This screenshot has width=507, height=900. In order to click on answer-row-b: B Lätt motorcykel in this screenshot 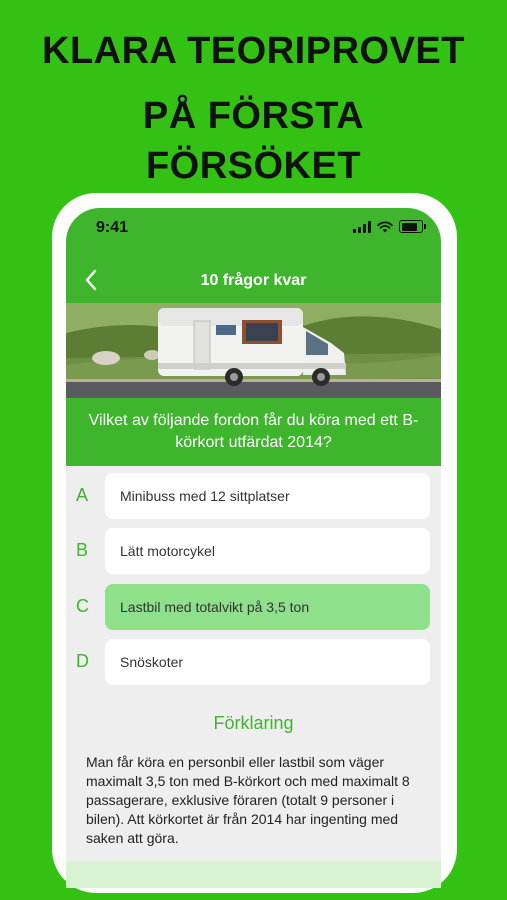, I will do `click(253, 551)`.